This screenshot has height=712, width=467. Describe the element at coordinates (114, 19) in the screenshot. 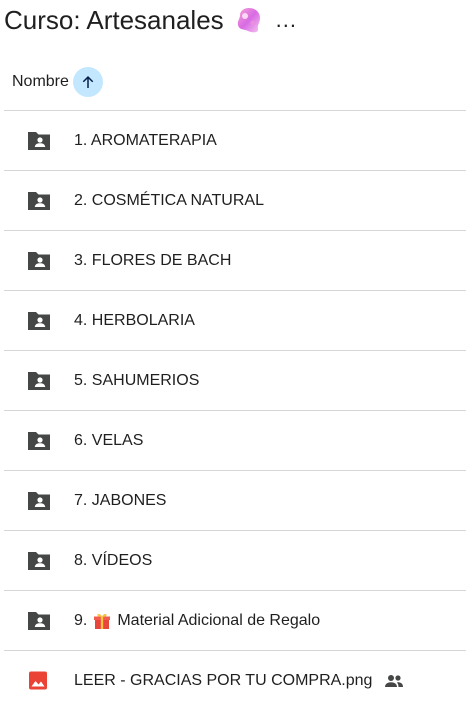

I see `folder-title-text: Curso: Artesanales` at that location.